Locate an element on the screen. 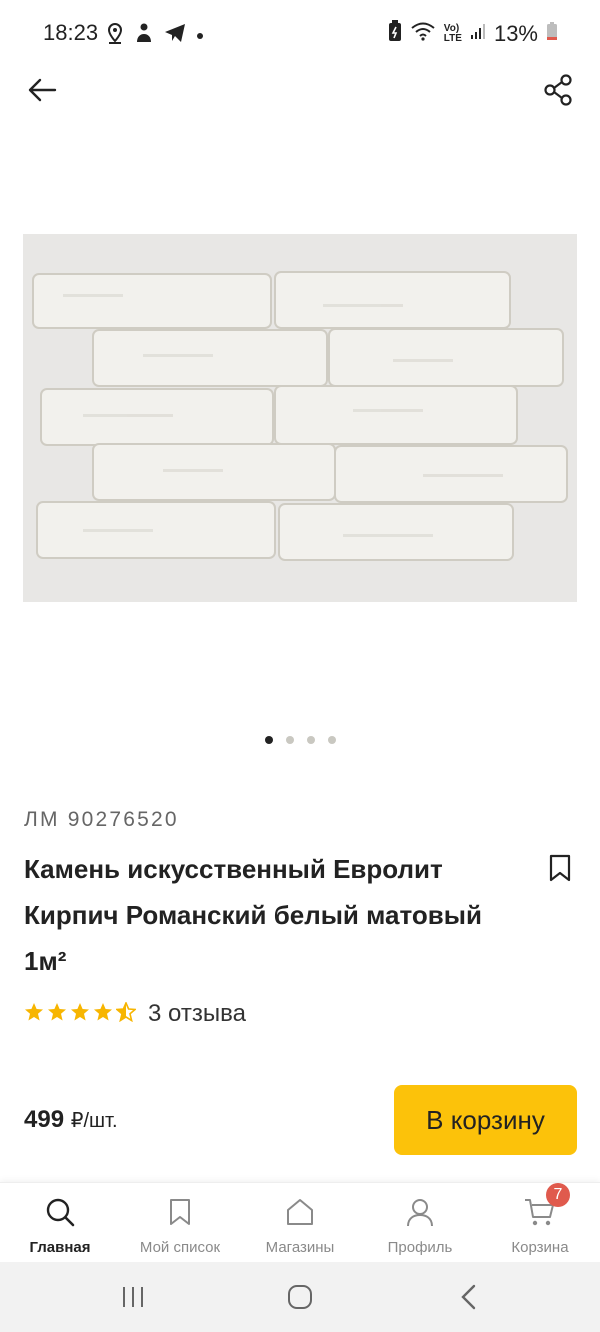  telegram-icon is located at coordinates (175, 35).